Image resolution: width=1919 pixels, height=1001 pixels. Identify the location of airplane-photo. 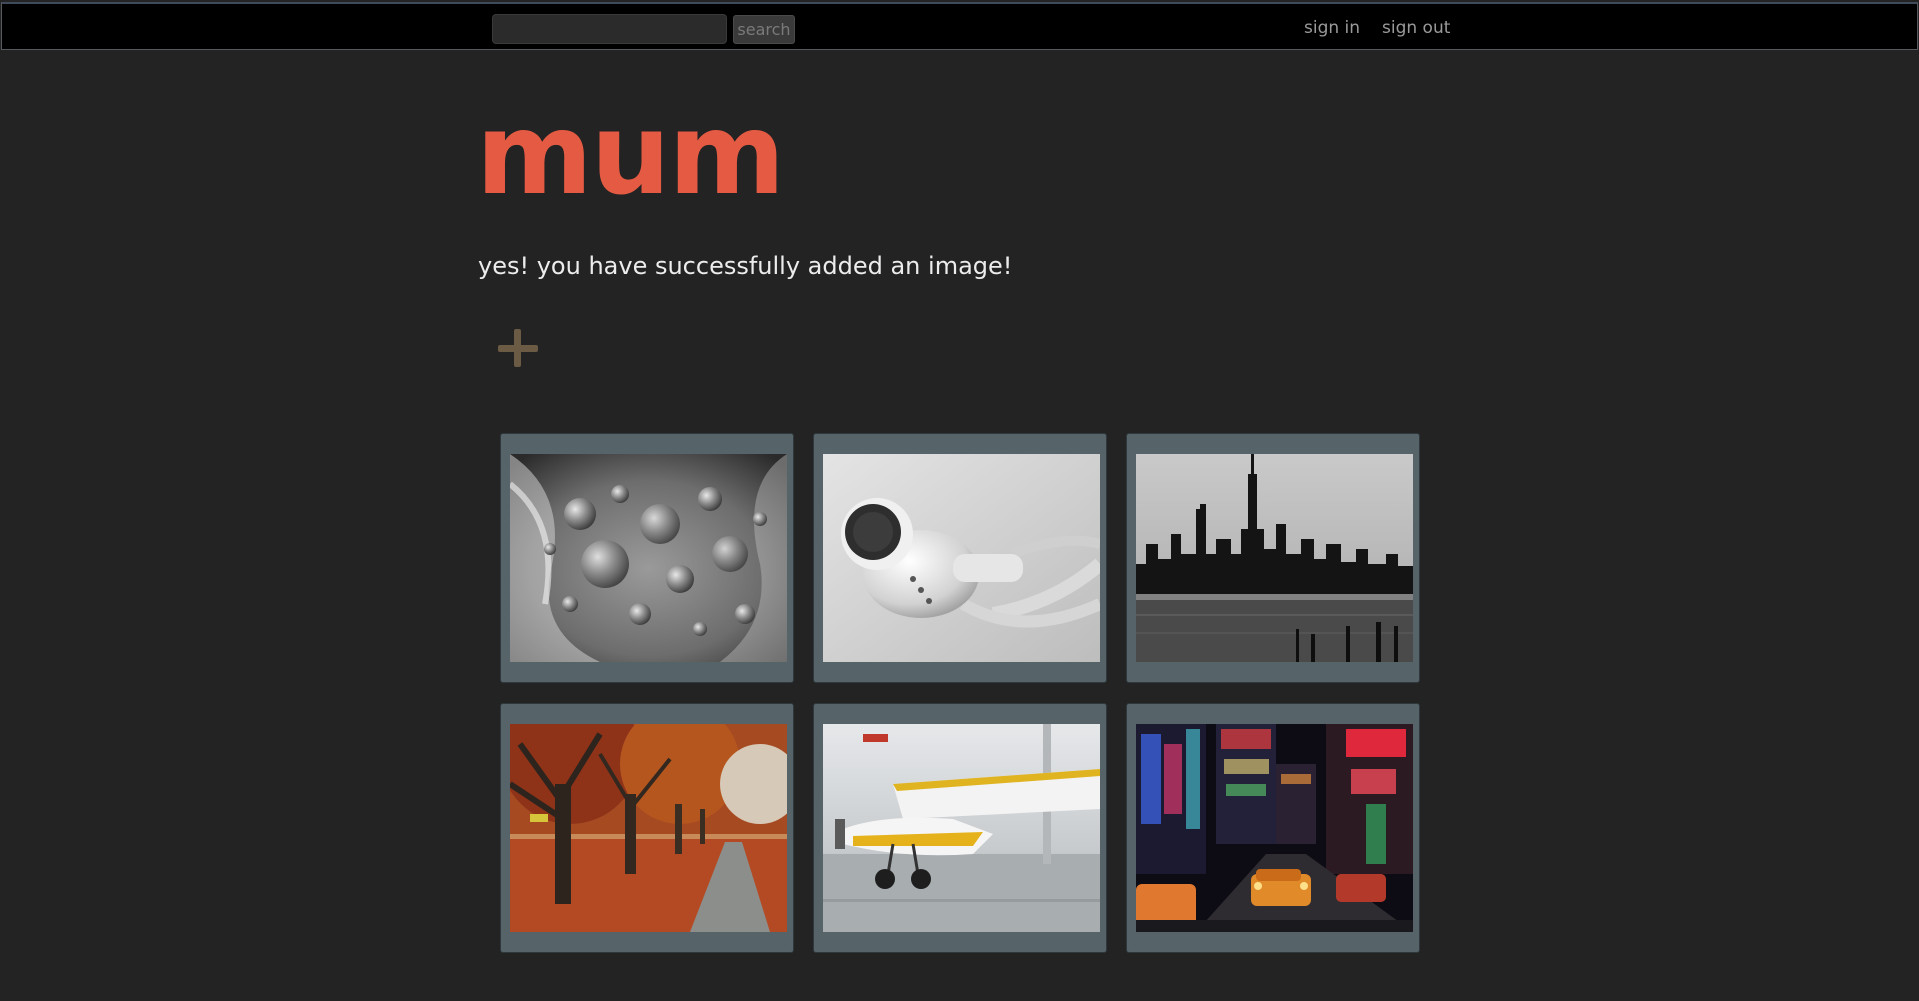
(961, 828).